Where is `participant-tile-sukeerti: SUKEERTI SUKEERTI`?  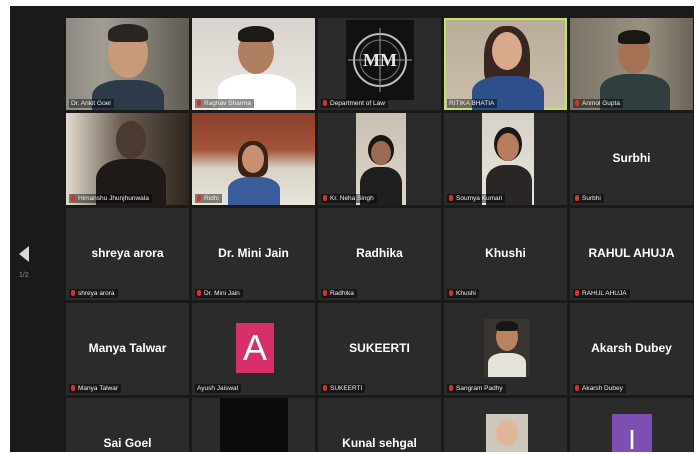
participant-tile-sukeerti: SUKEERTI SUKEERTI is located at coordinates (379, 349).